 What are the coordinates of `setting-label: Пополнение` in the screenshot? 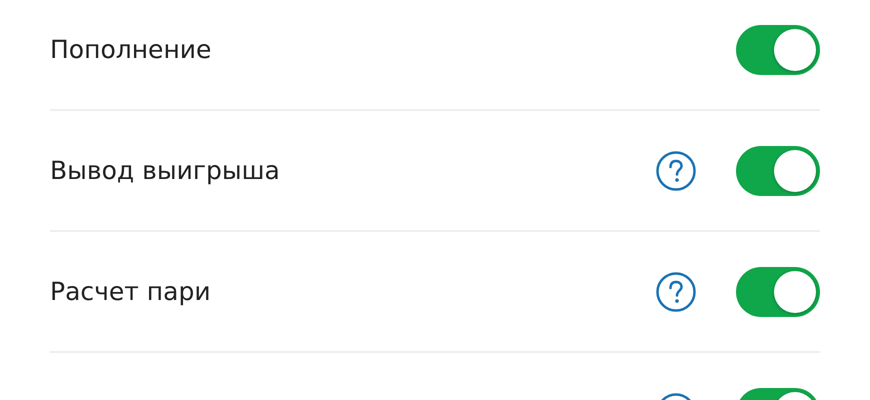 It's located at (131, 49).